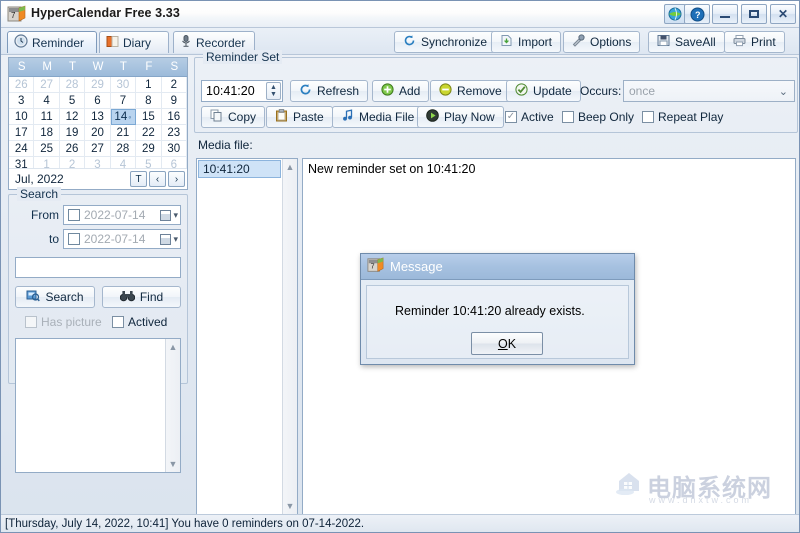  What do you see at coordinates (373, 266) in the screenshot?
I see `svg-text: 7` at bounding box center [373, 266].